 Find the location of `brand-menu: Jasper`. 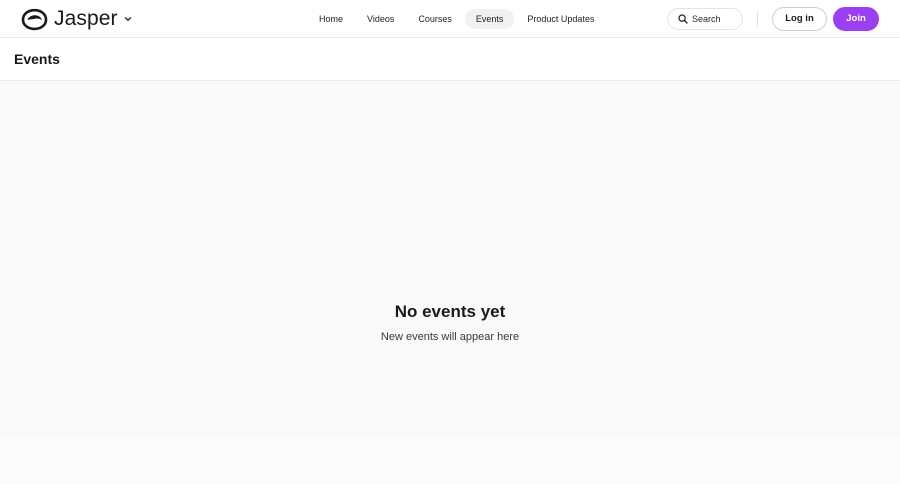

brand-menu: Jasper is located at coordinates (76, 19).